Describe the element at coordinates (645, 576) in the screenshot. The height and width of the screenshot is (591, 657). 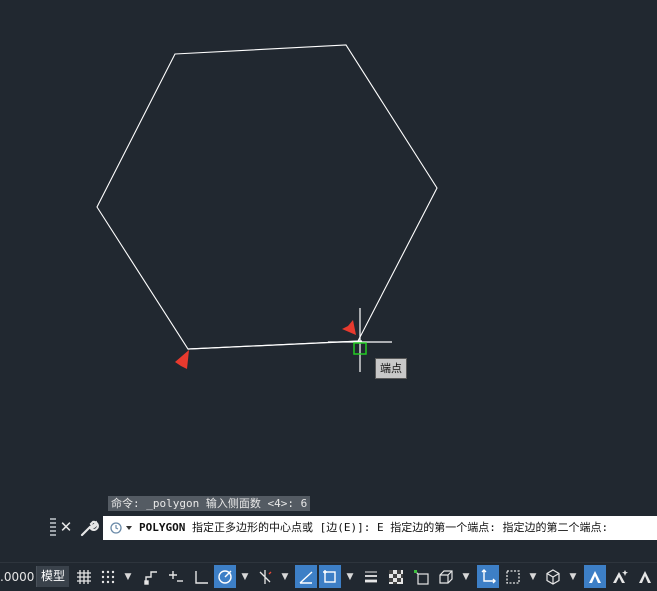
I see `annotation-scale-icon` at that location.